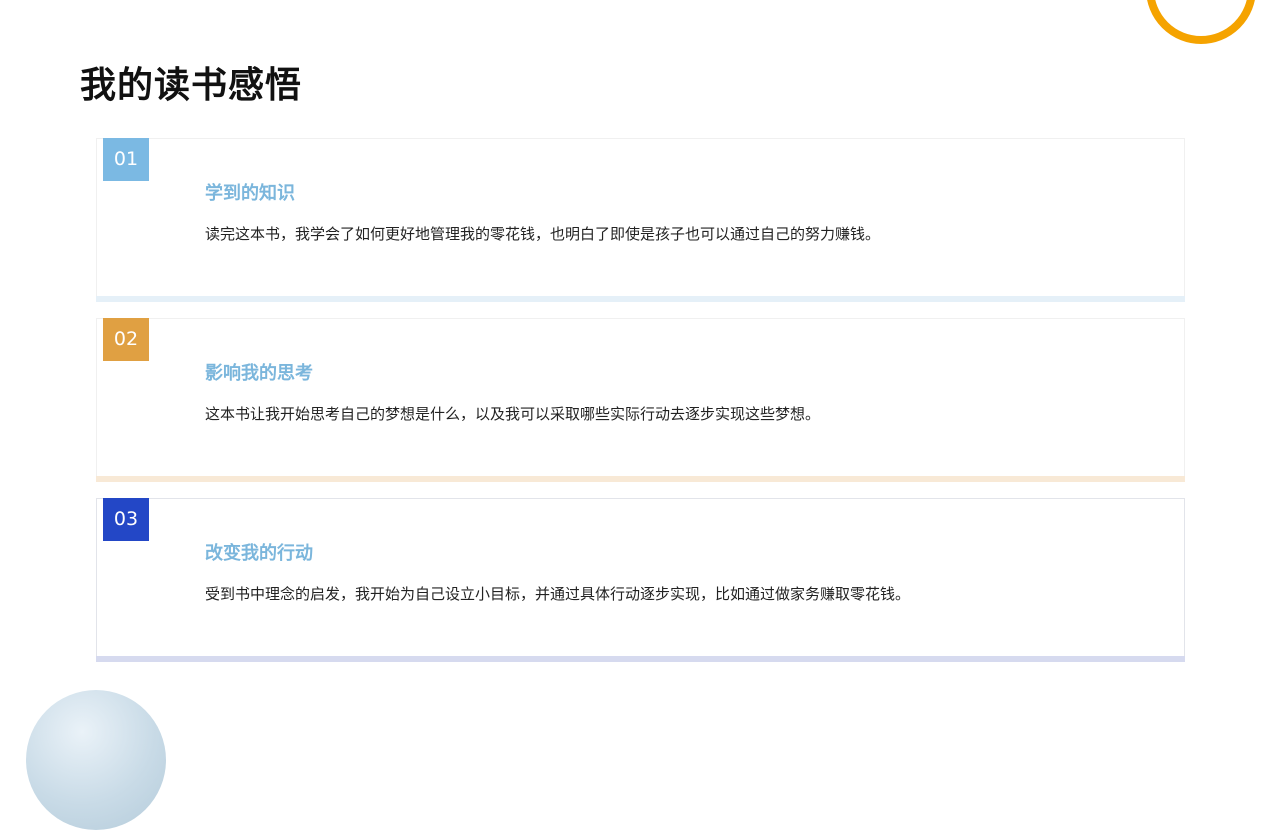  I want to click on card-title: 影响我的思考, so click(259, 373).